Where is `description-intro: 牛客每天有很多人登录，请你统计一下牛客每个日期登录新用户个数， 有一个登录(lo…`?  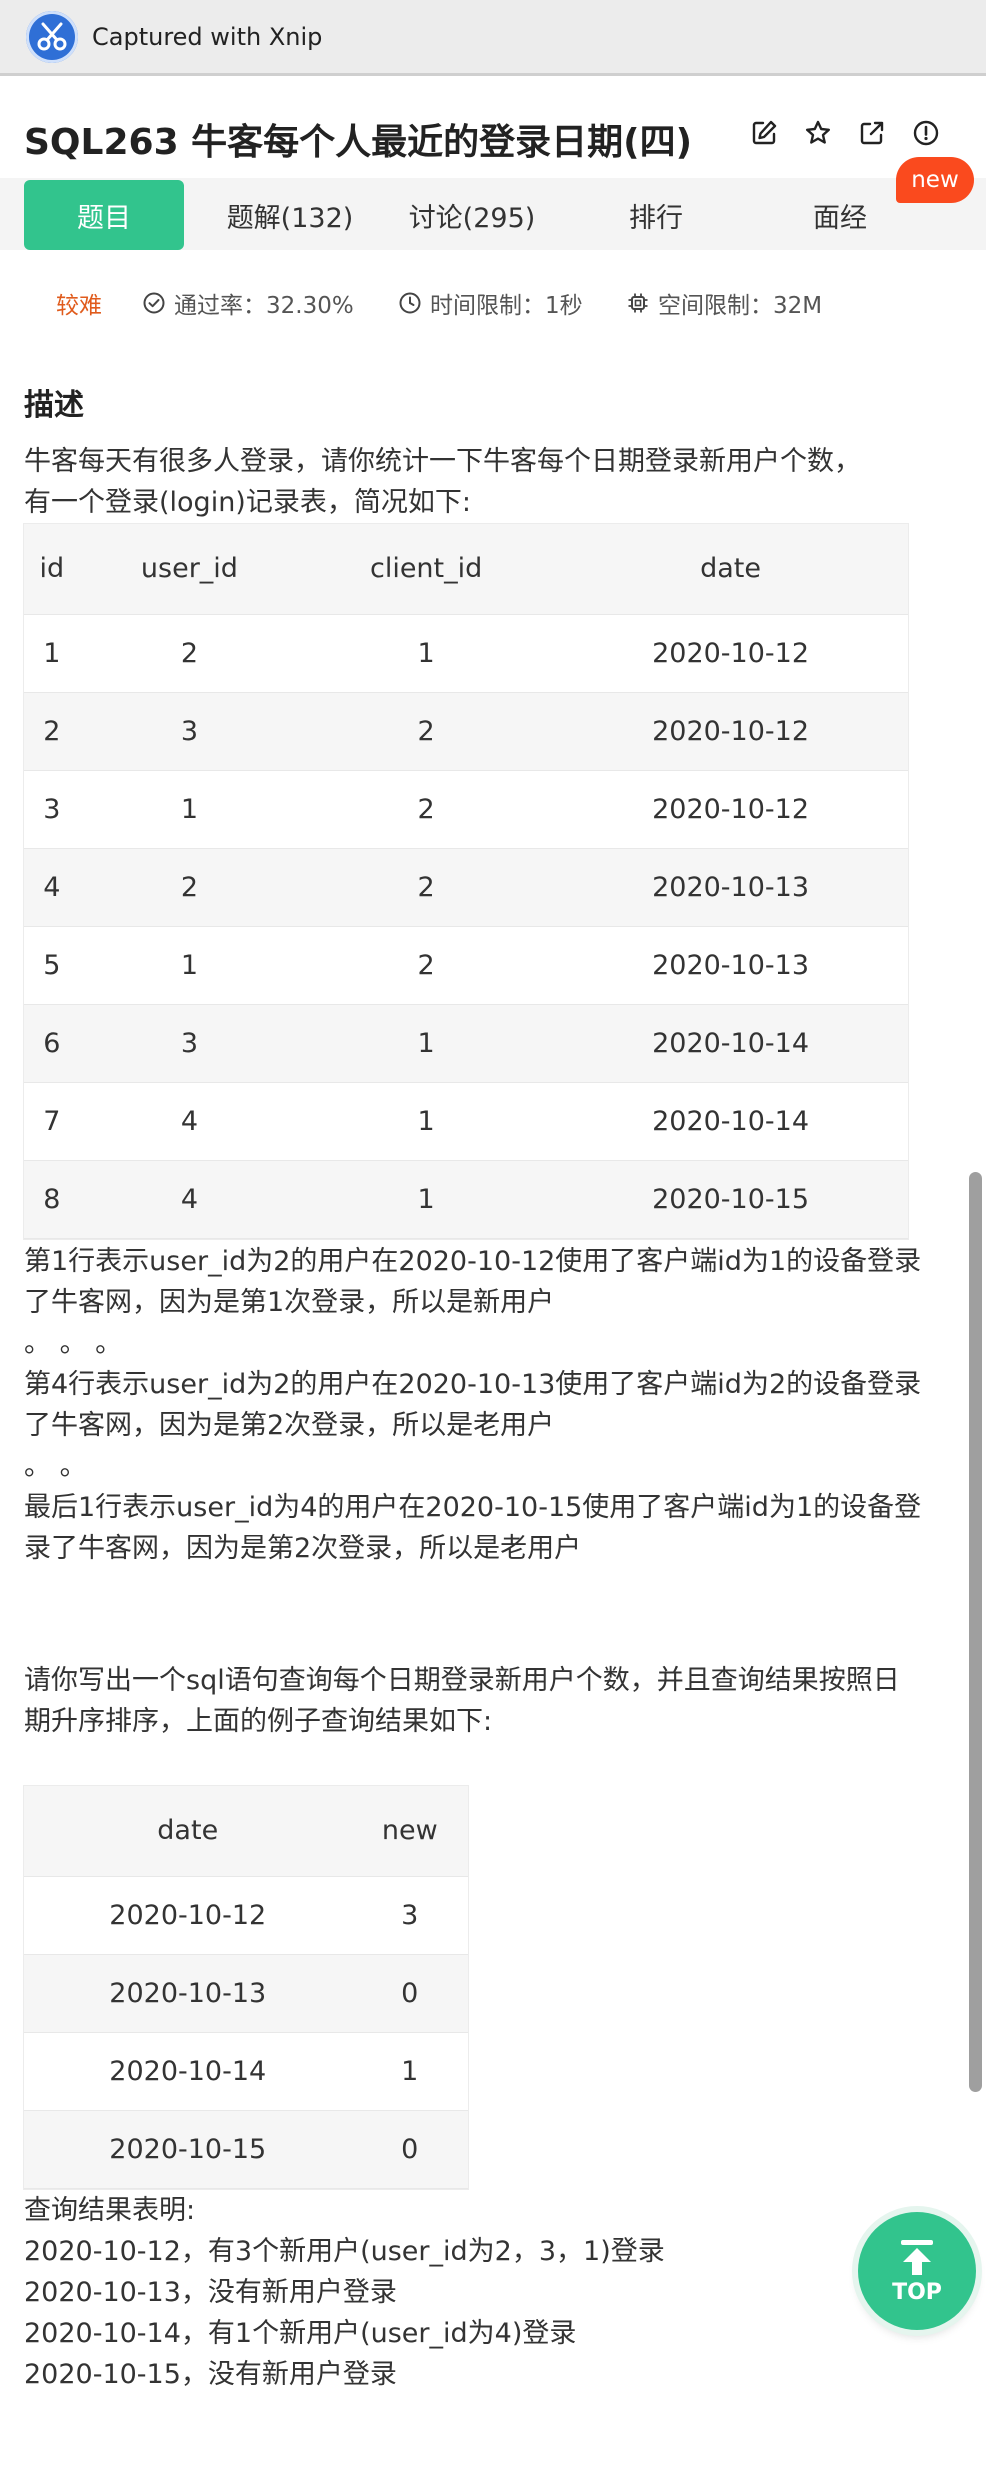 description-intro: 牛客每天有很多人登录，请你统计一下牛客每个日期登录新用户个数， 有一个登录(lo… is located at coordinates (489, 482).